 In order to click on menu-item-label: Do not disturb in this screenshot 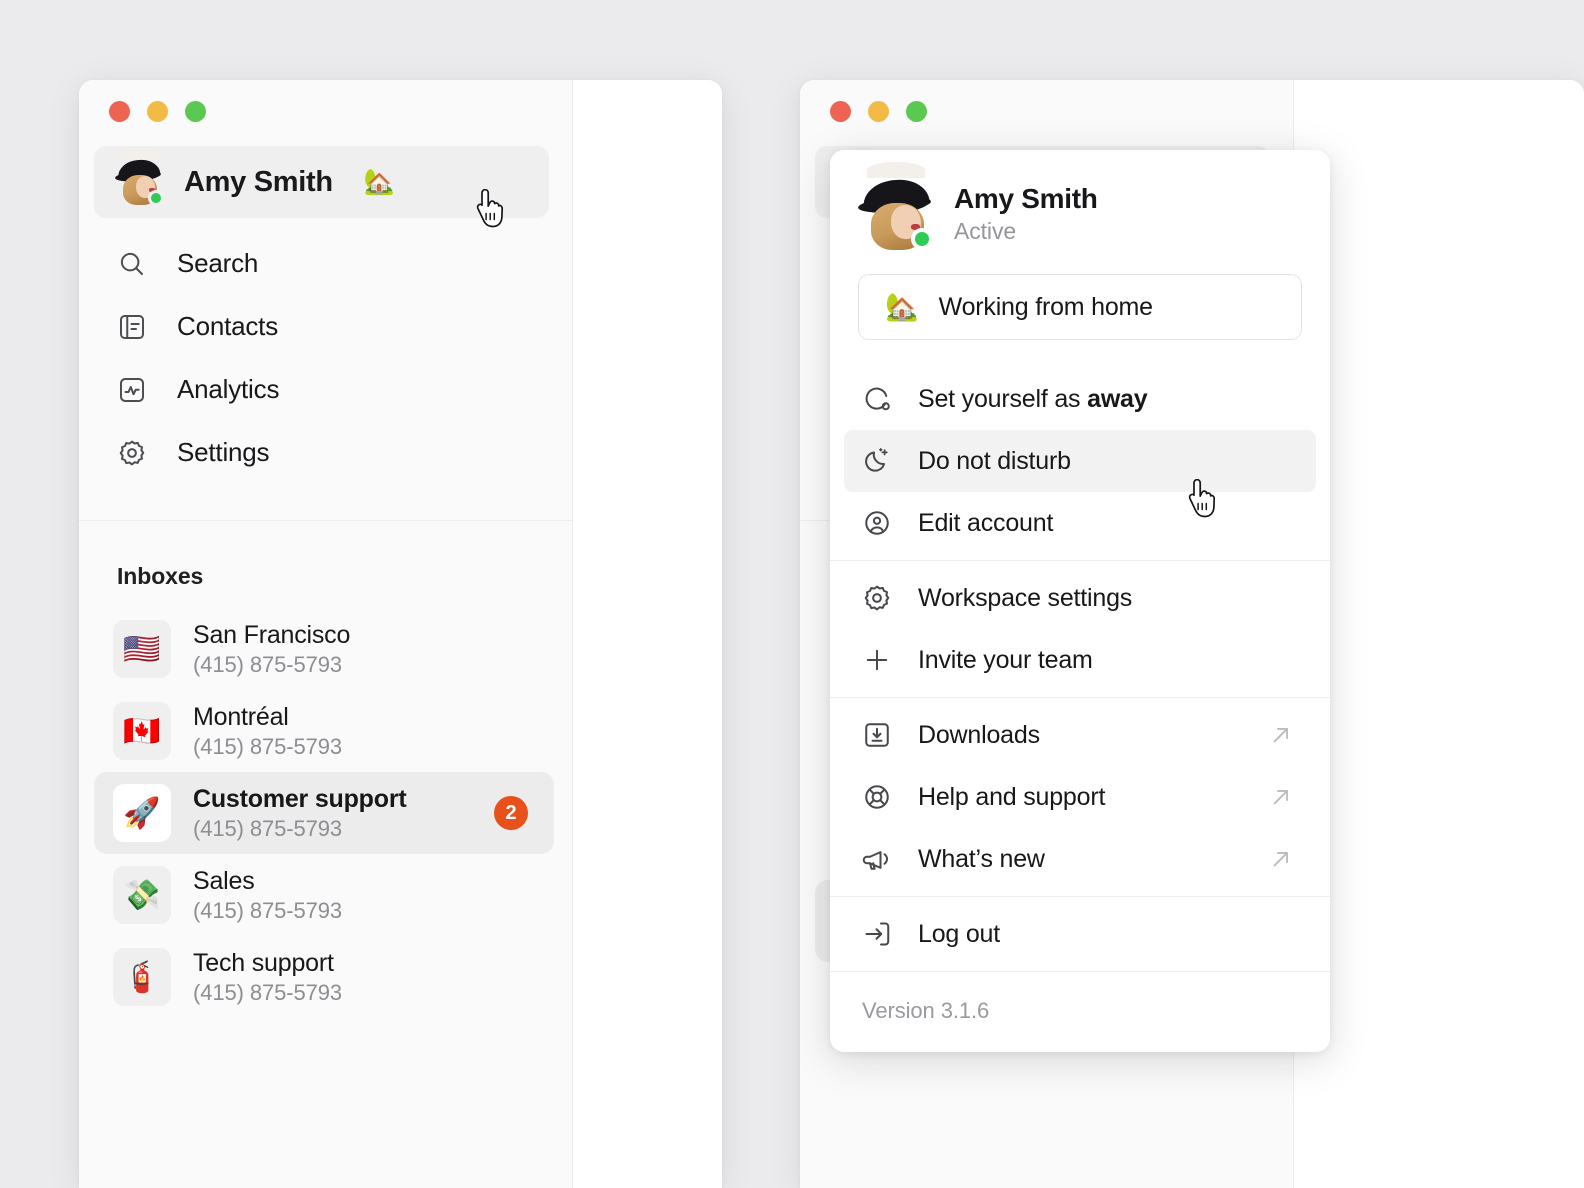, I will do `click(994, 460)`.